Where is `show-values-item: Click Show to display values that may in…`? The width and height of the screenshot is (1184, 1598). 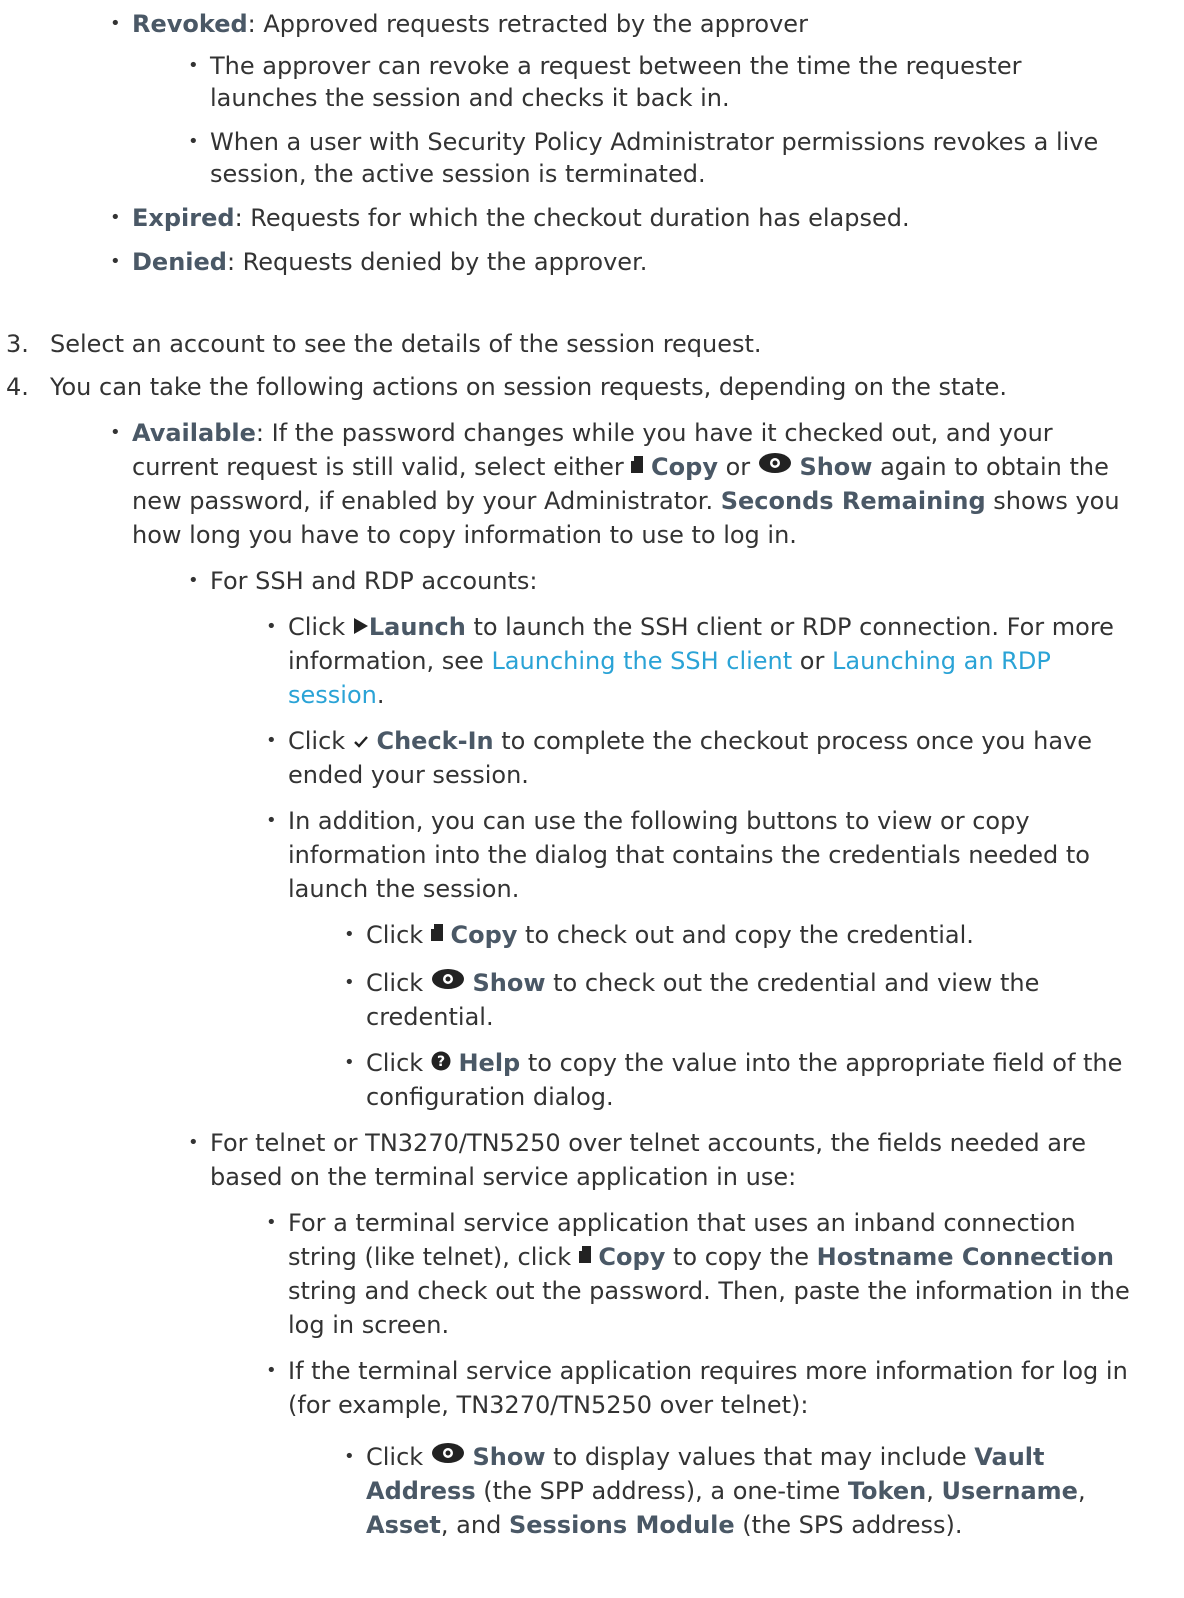 show-values-item: Click Show to display values that may in… is located at coordinates (740, 1491).